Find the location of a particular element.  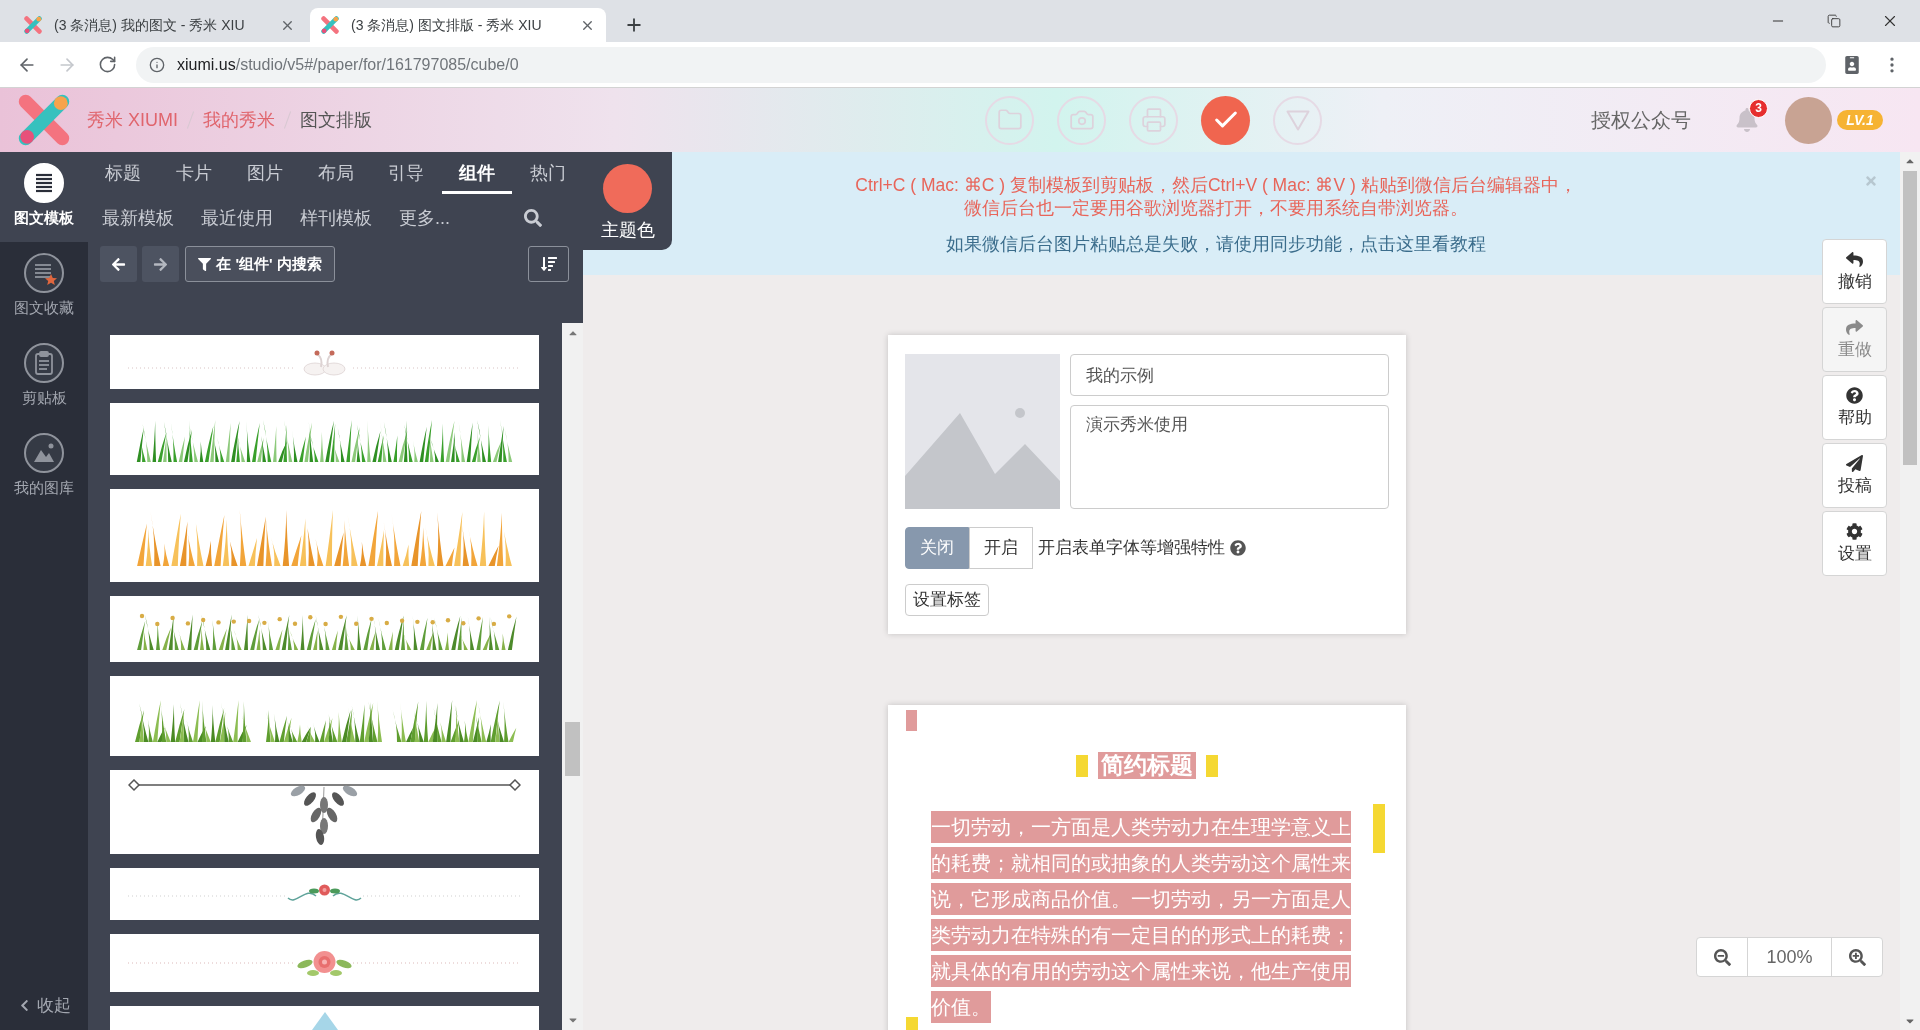

sidebar-item: 图文收藏 is located at coordinates (44, 287).